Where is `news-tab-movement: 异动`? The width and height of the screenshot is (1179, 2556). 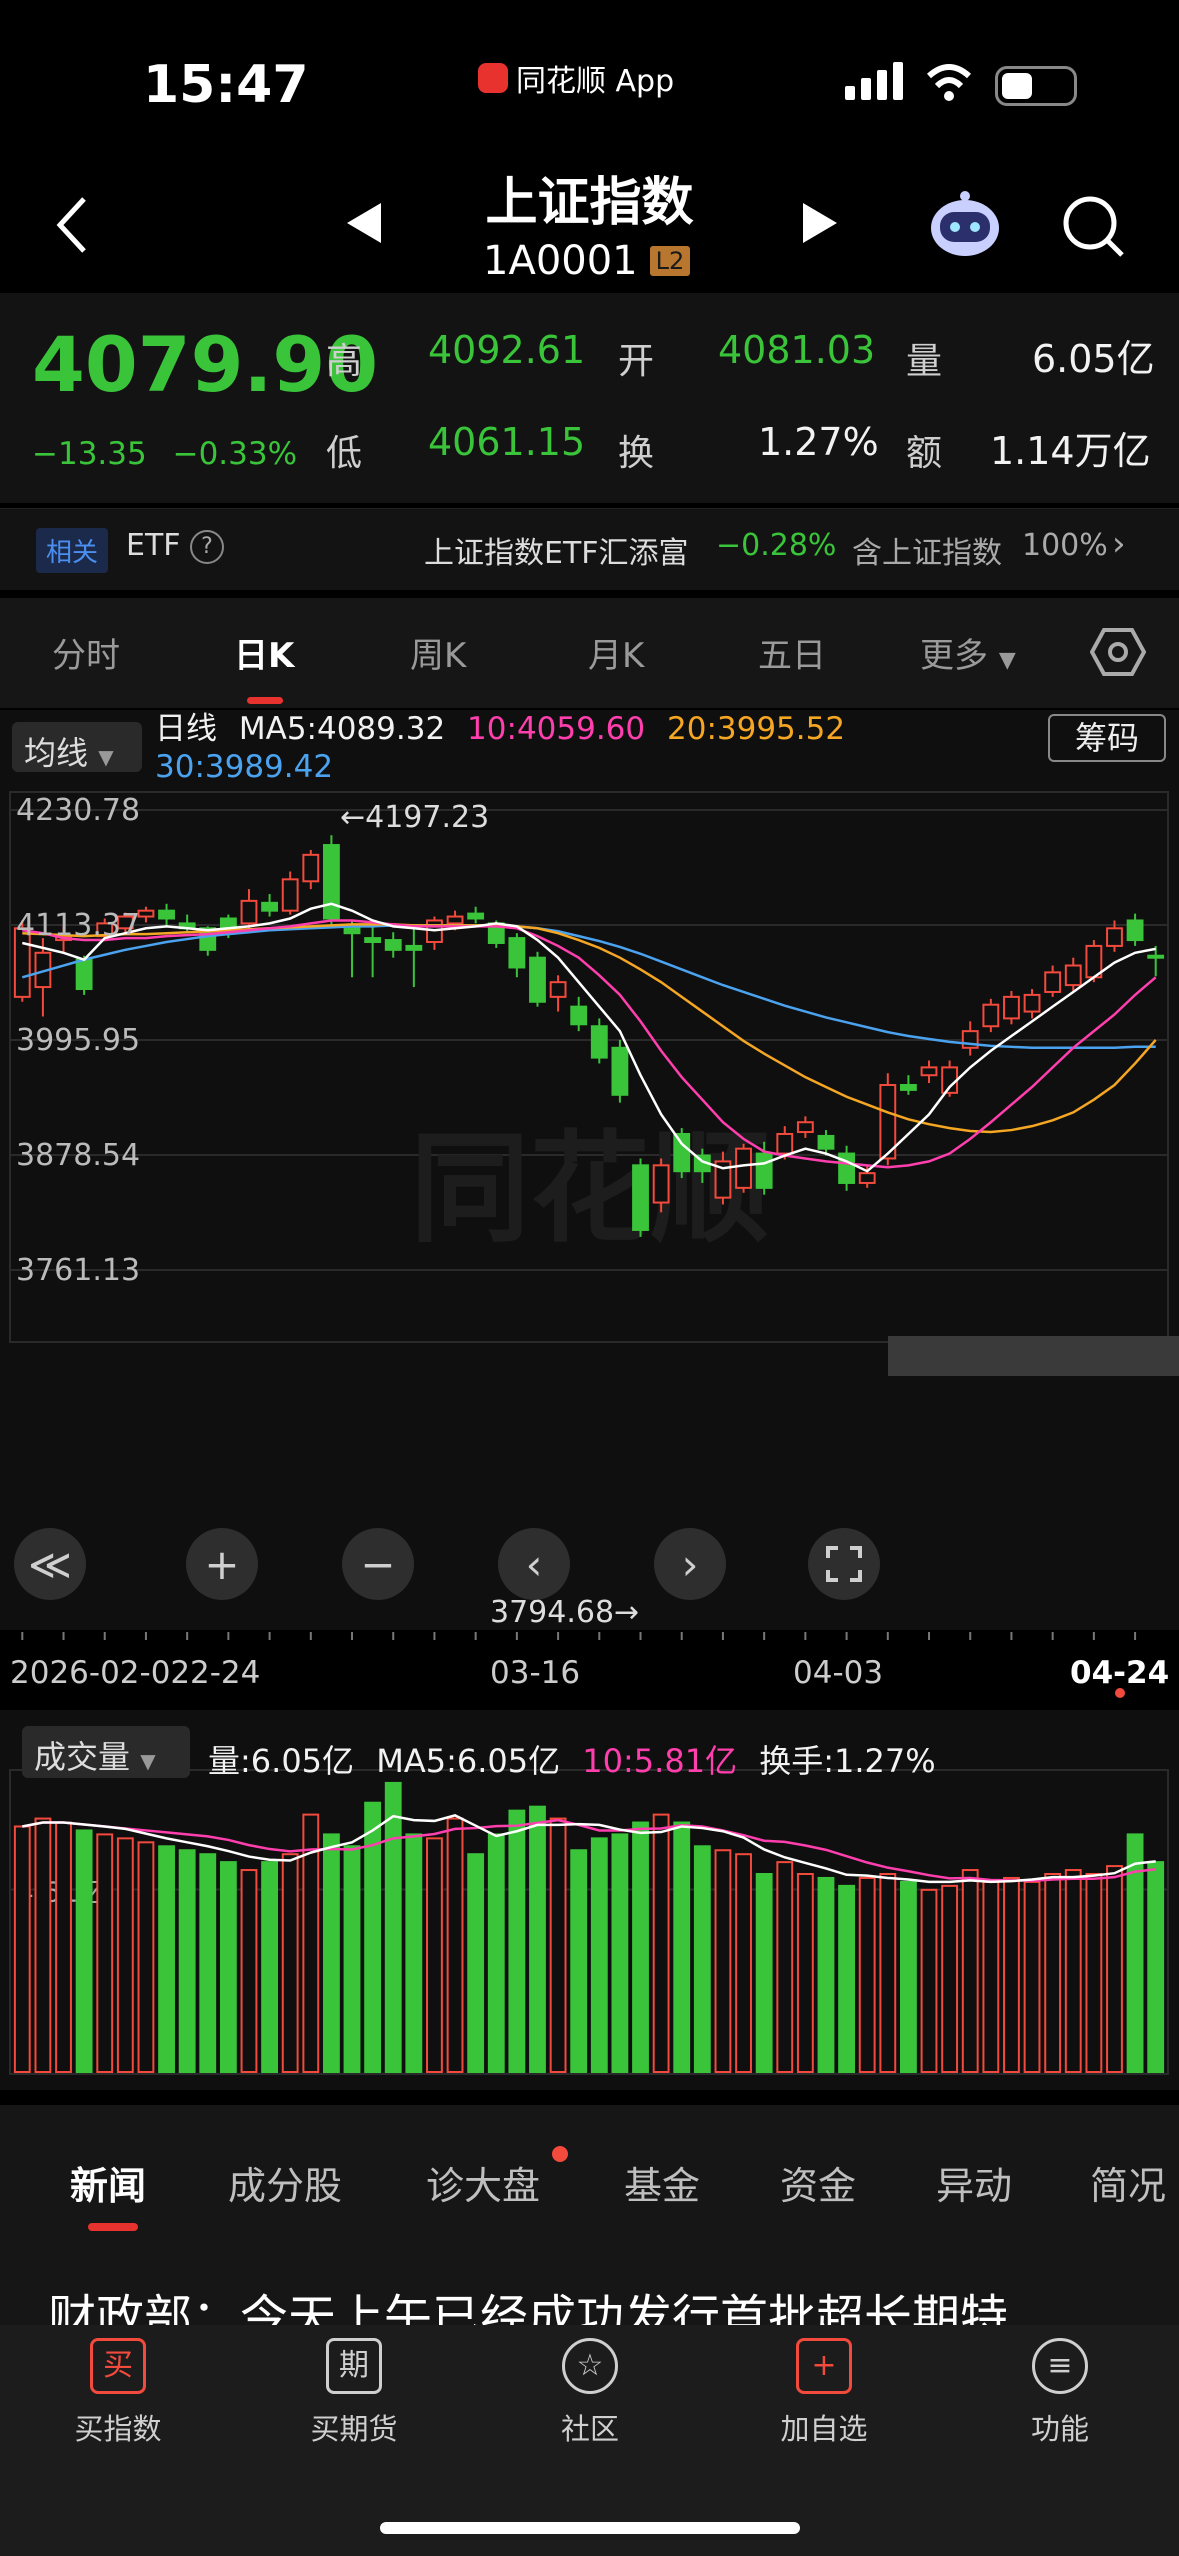
news-tab-movement: 异动 is located at coordinates (974, 2182).